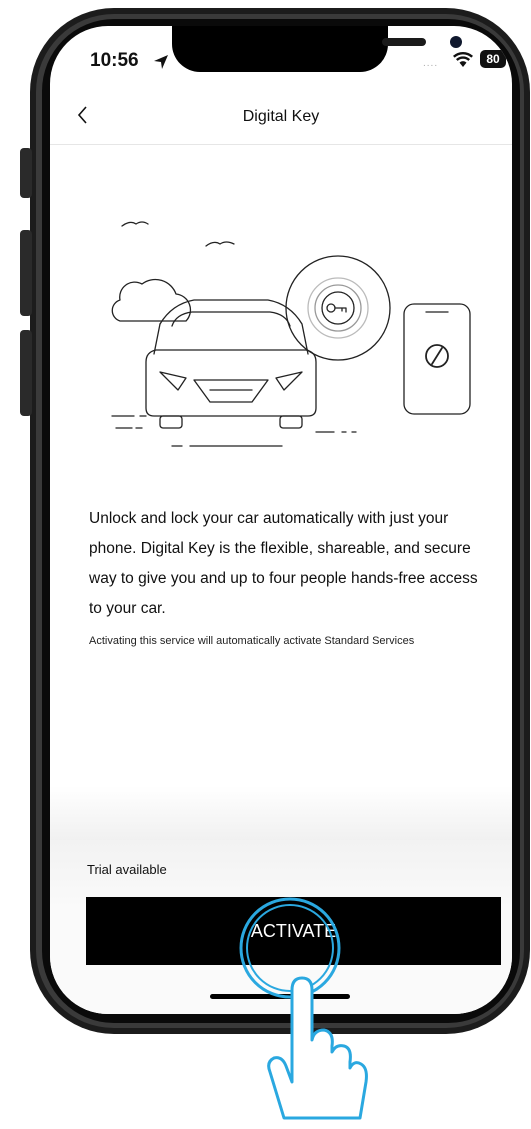 This screenshot has width=531, height=1129. I want to click on trial-available-label: Trial available, so click(127, 869).